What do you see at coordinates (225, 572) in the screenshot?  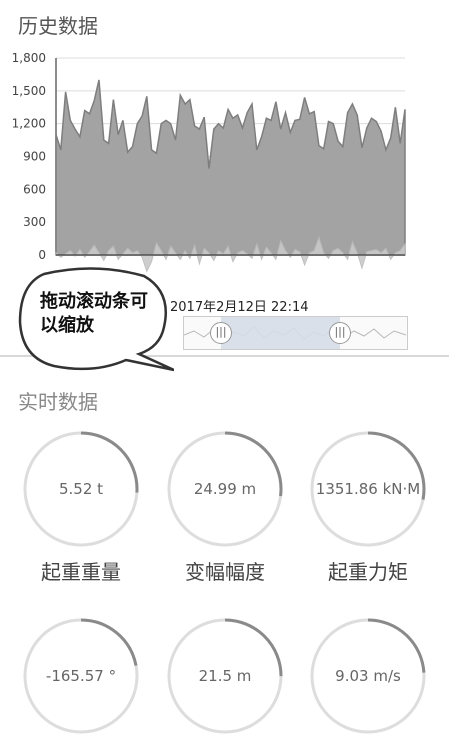 I see `gauge-label: 变幅幅度` at bounding box center [225, 572].